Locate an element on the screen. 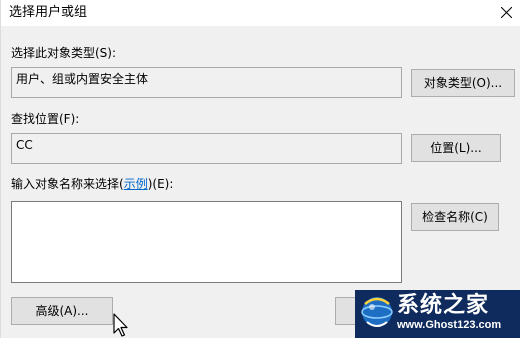  object-type-field: 用户、组或内置安全主体 is located at coordinates (206, 82).